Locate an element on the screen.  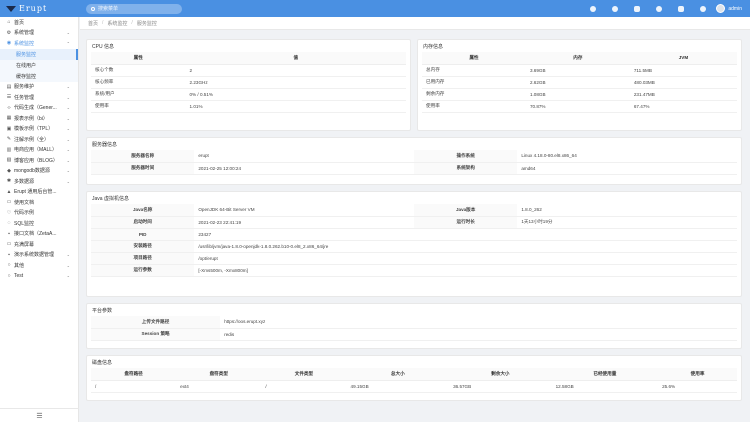
breadcrumb-current: 服务监控 is located at coordinates (146, 23).